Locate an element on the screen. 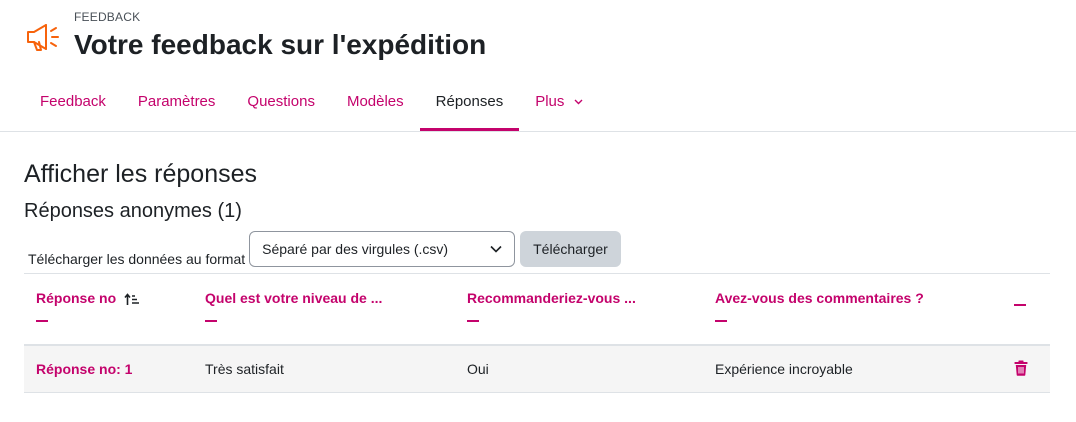  section-heading: Afficher les réponses is located at coordinates (140, 174).